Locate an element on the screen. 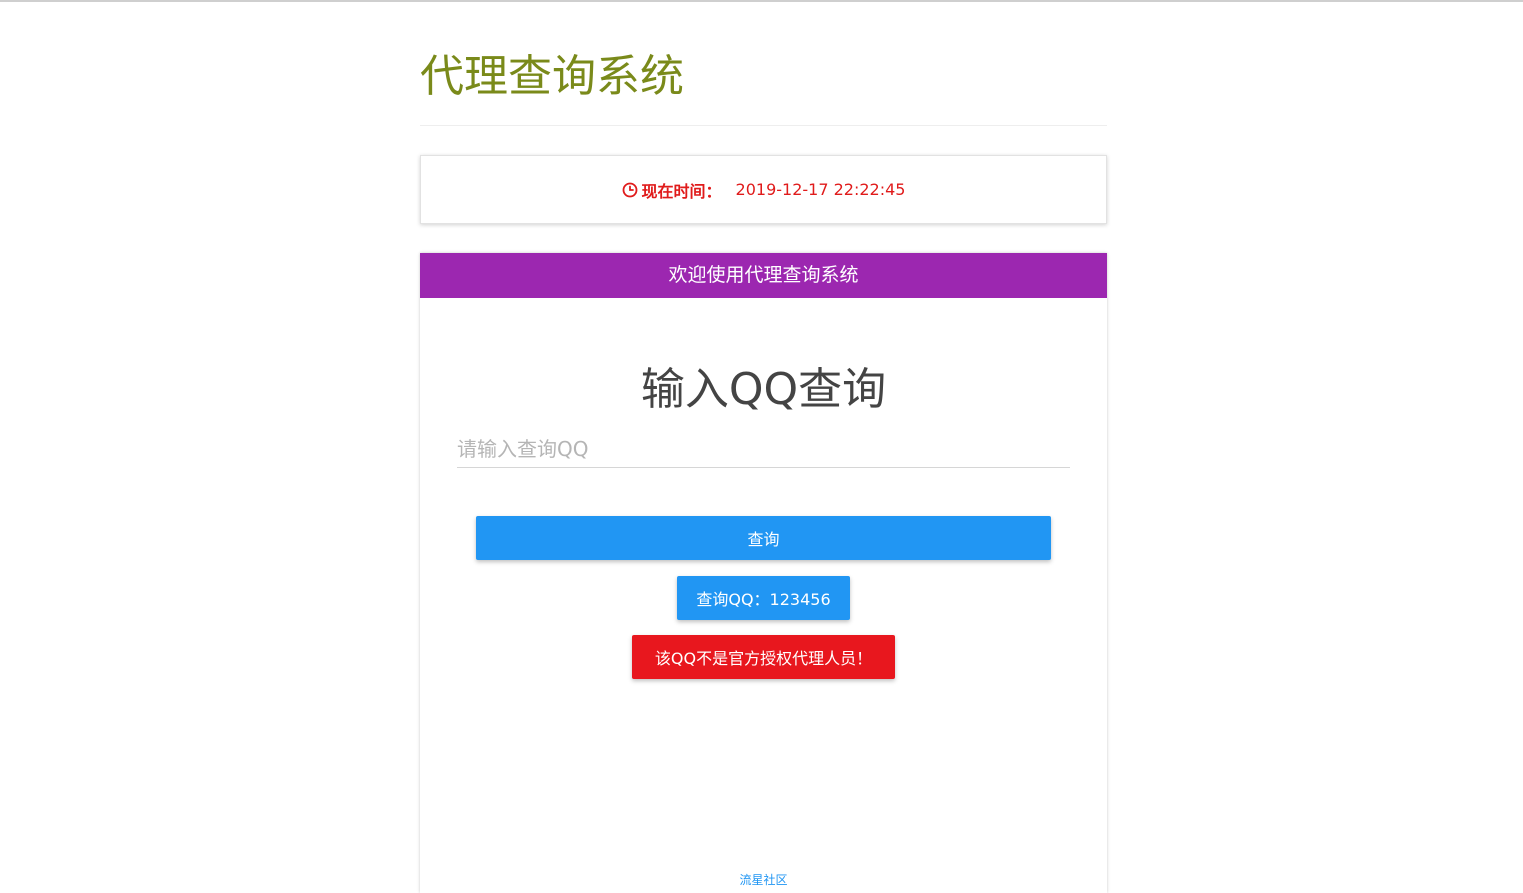  qq-input is located at coordinates (763, 449).